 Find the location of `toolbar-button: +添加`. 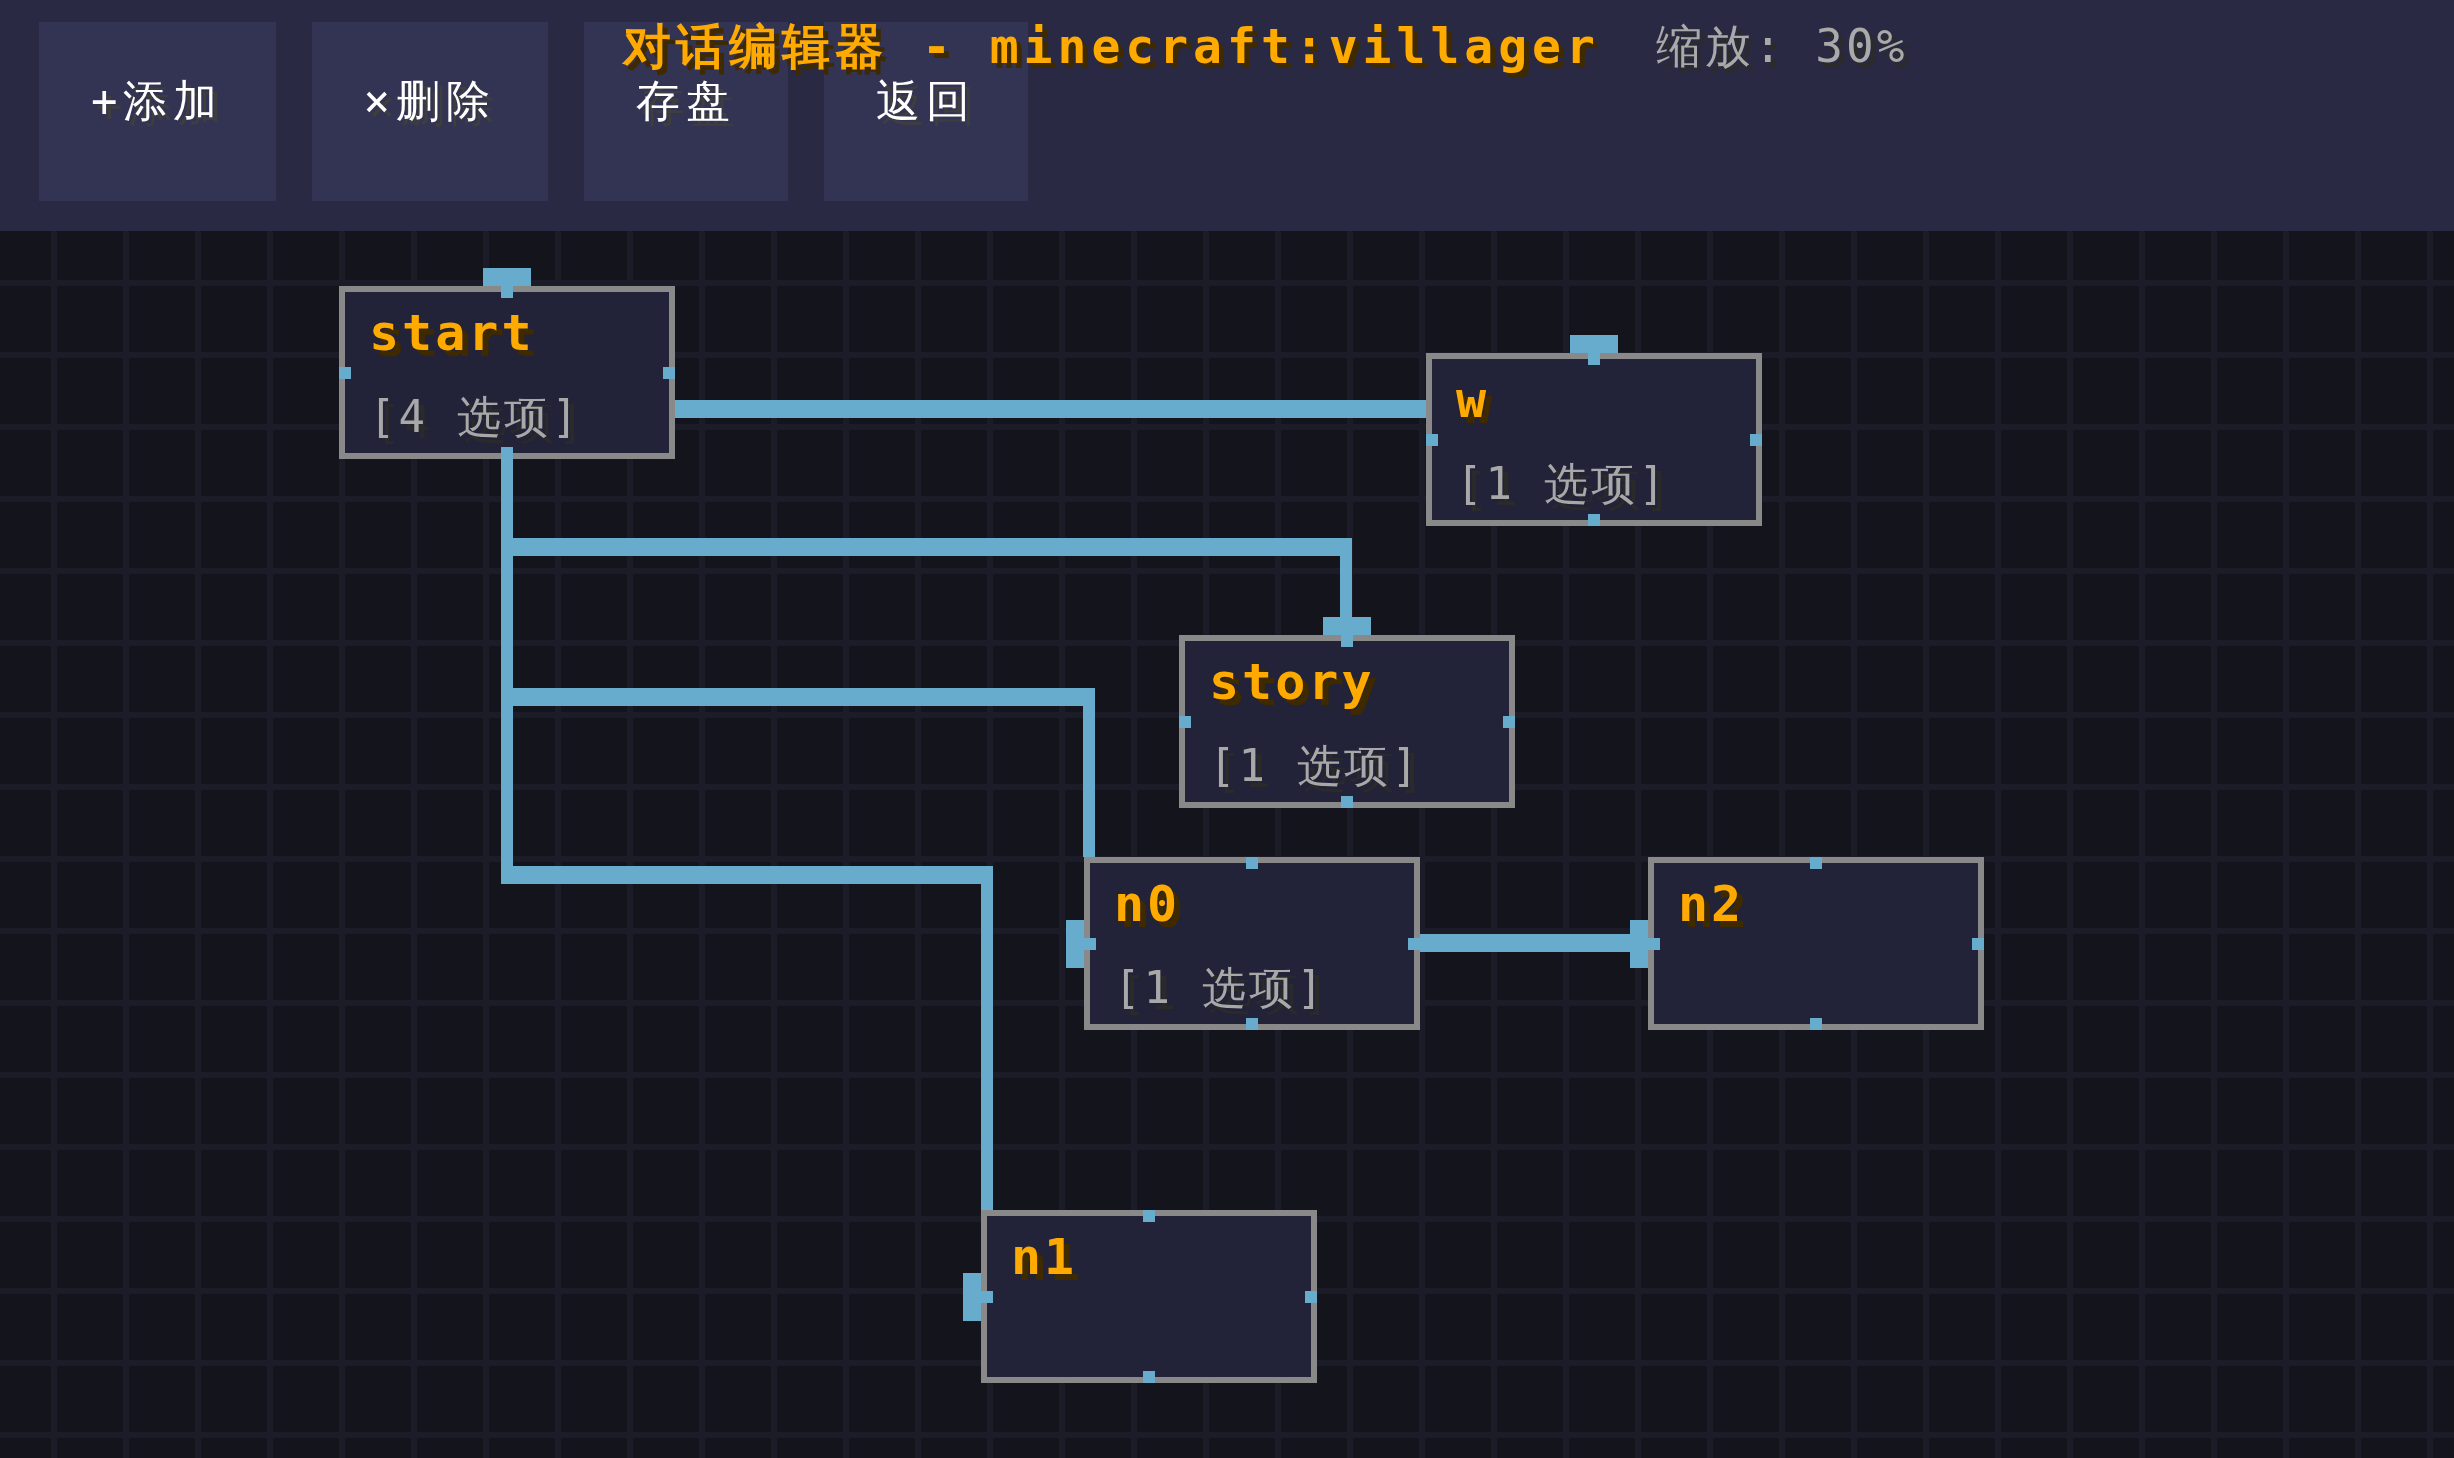

toolbar-button: +添加 is located at coordinates (157, 111).